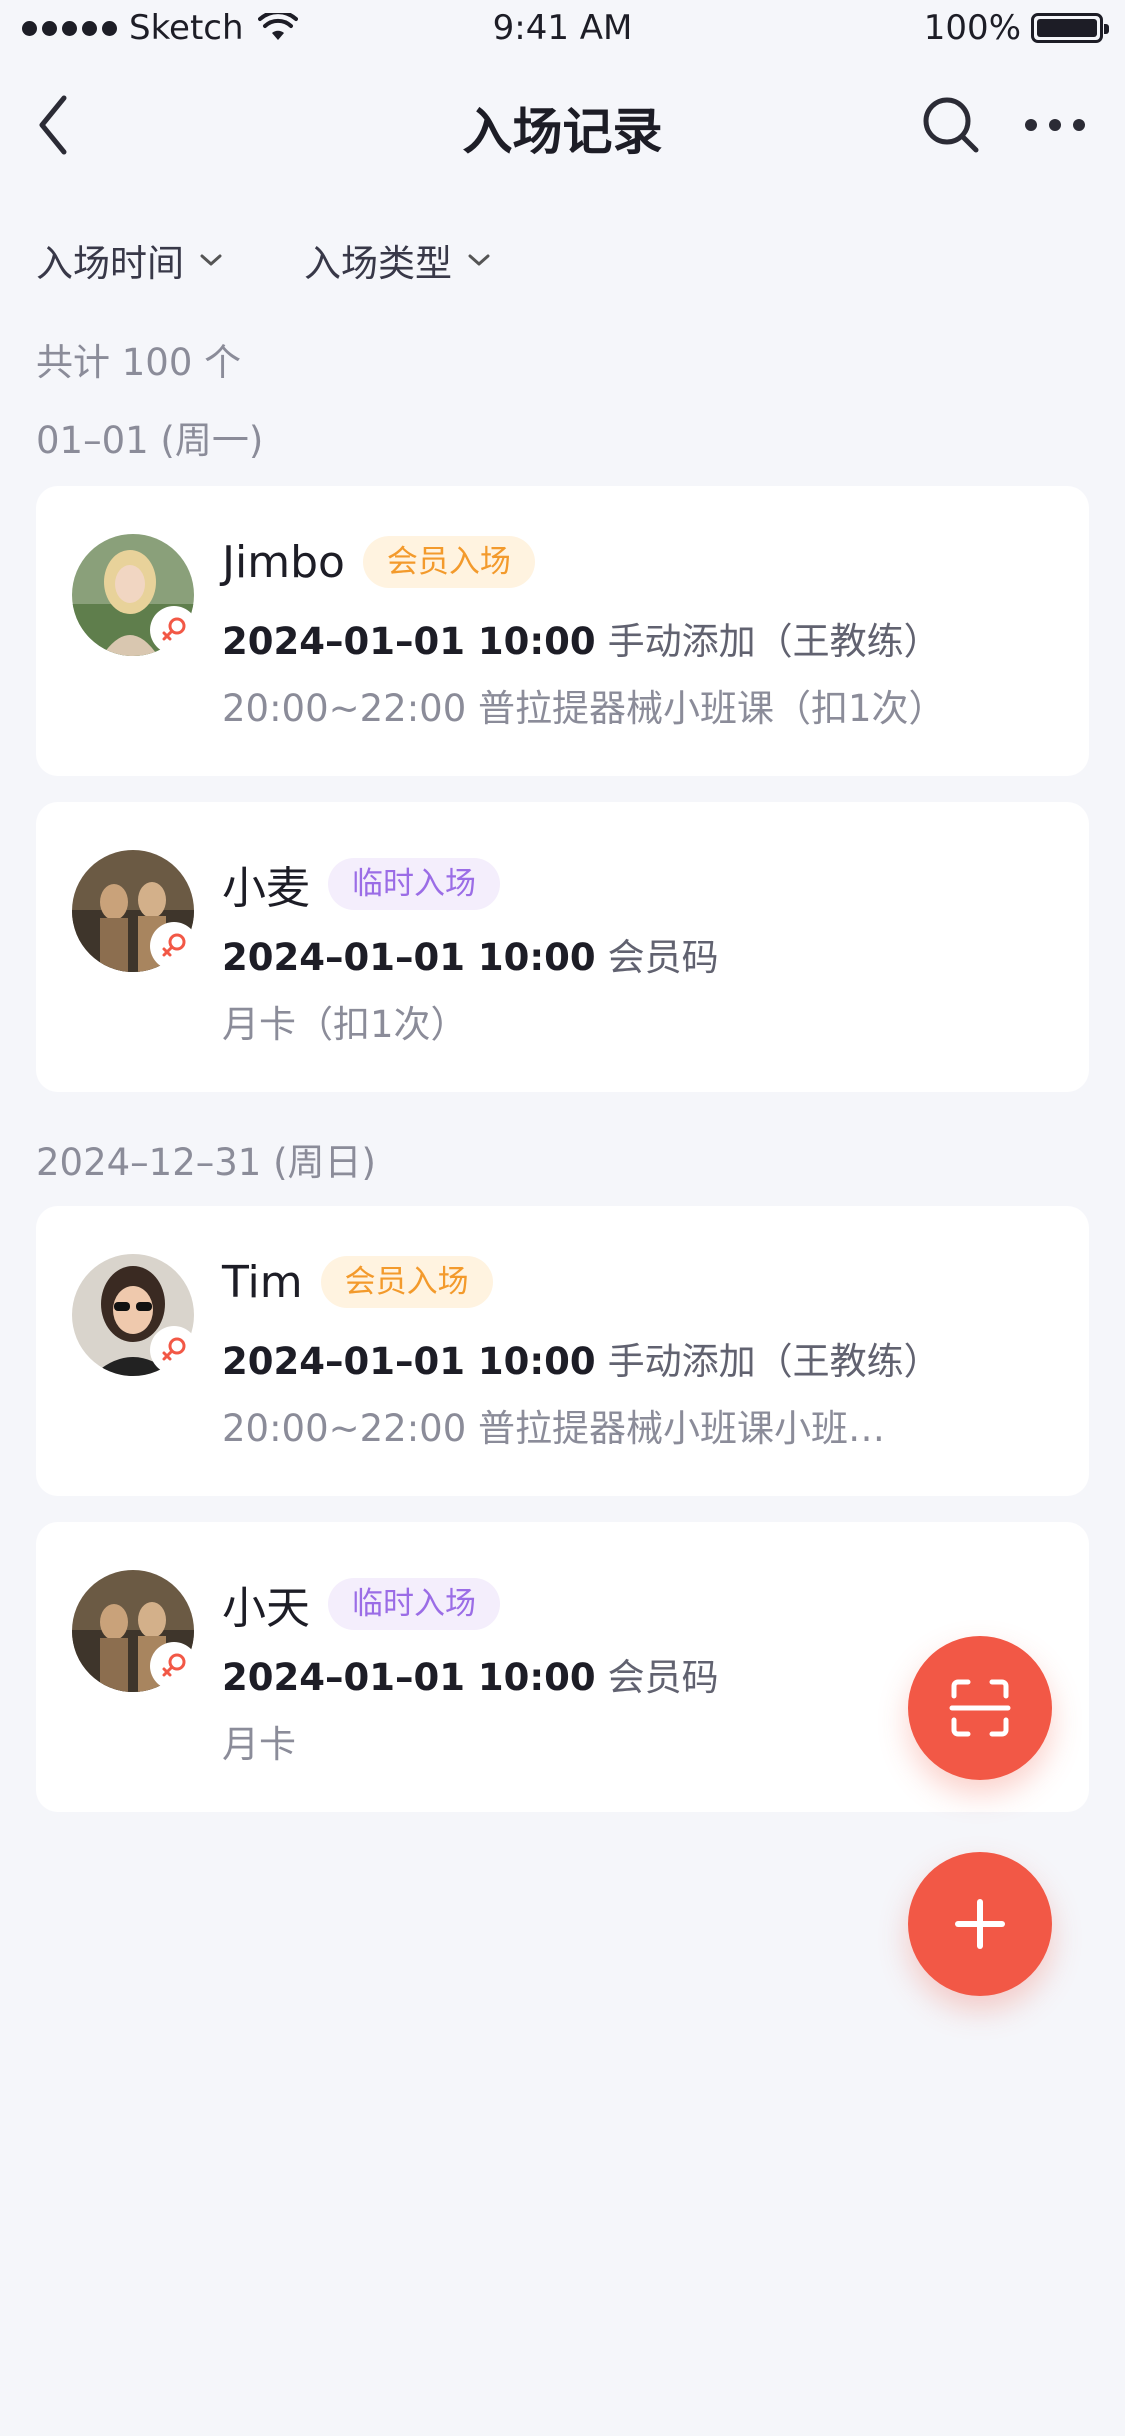  What do you see at coordinates (266, 888) in the screenshot?
I see `member-name: 小麦` at bounding box center [266, 888].